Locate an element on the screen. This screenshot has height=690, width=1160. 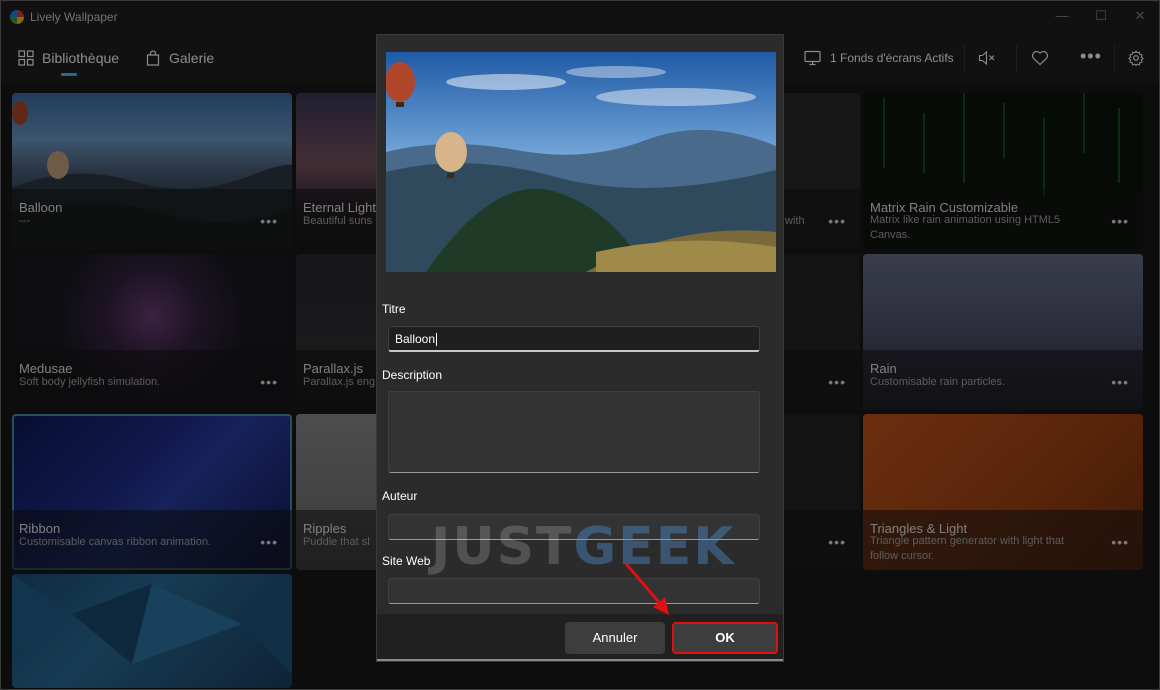
title-label: Titre is located at coordinates (394, 309).